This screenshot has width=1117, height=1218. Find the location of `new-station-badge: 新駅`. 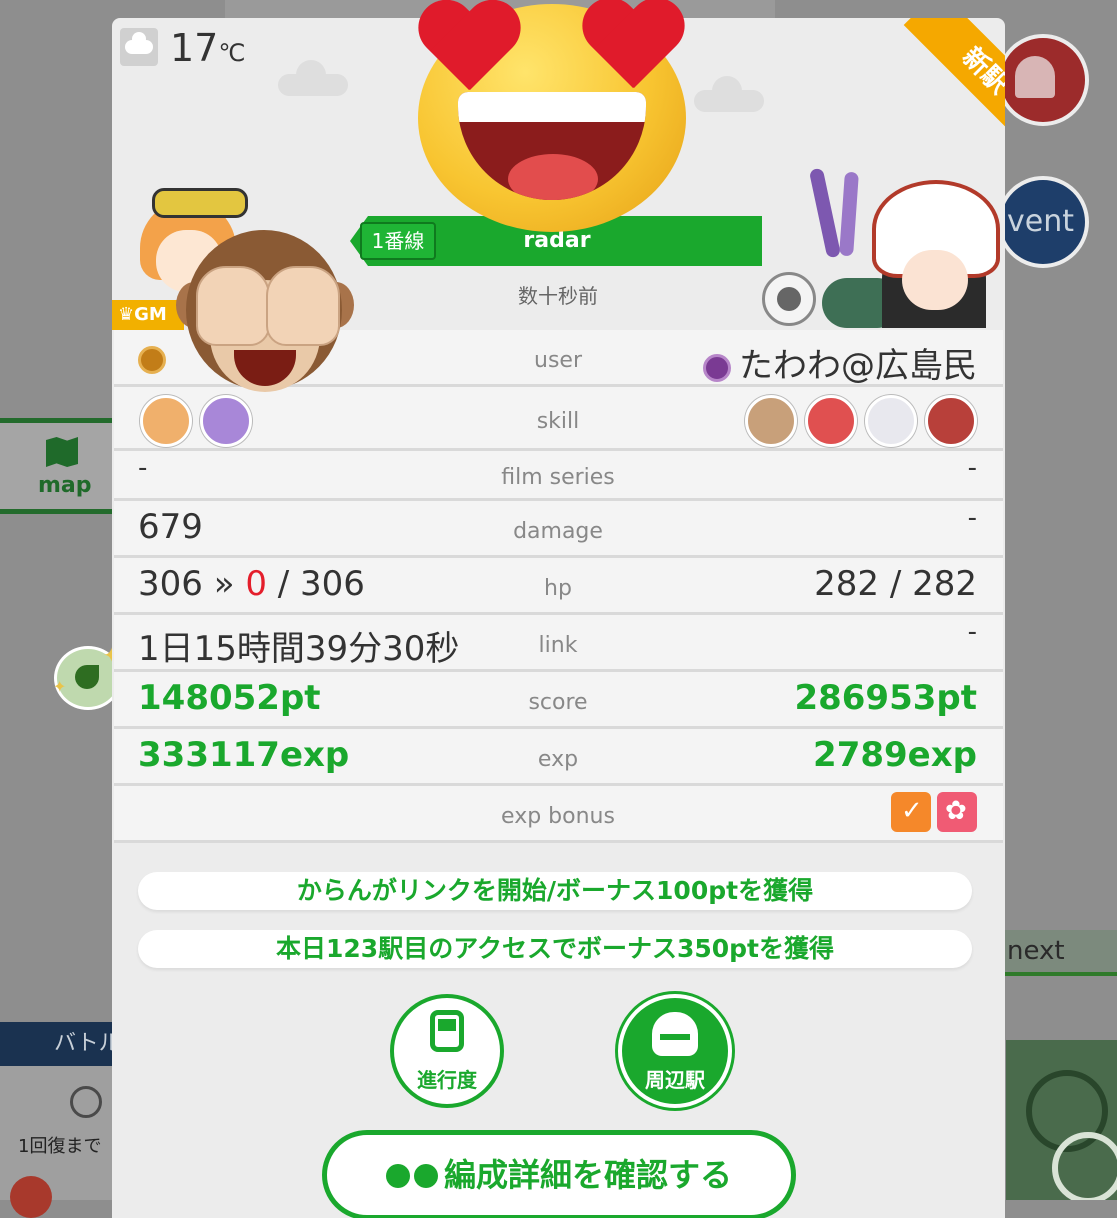

new-station-badge: 新駅 is located at coordinates (954, 85).